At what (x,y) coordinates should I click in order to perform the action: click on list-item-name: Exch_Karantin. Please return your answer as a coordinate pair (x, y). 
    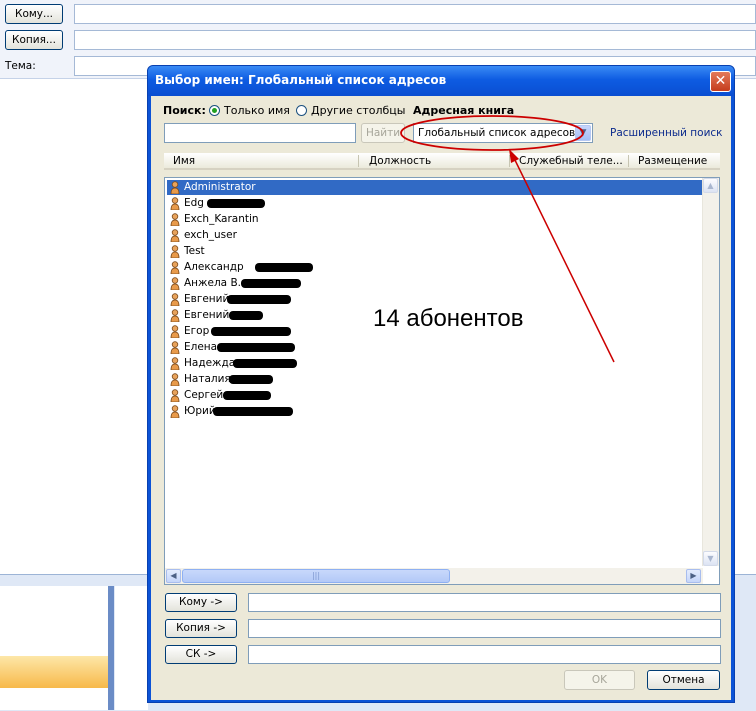
    Looking at the image, I should click on (221, 219).